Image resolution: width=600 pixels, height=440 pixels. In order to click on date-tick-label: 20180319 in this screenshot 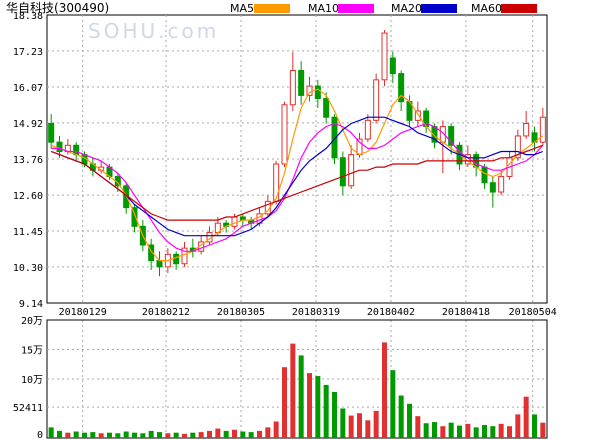, I will do `click(316, 312)`.